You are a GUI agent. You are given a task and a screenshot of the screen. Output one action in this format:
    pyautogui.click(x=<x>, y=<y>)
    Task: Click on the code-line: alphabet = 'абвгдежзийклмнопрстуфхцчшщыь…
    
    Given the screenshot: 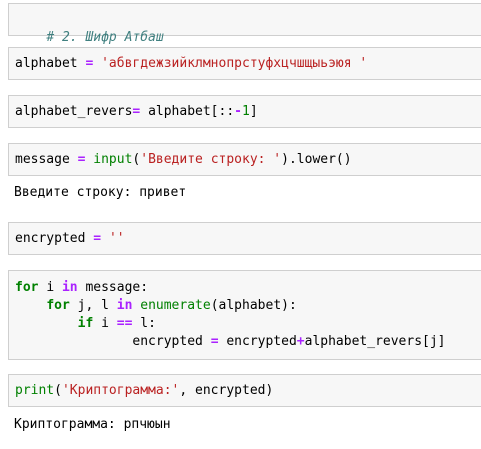 What is the action you would take?
    pyautogui.click(x=191, y=64)
    